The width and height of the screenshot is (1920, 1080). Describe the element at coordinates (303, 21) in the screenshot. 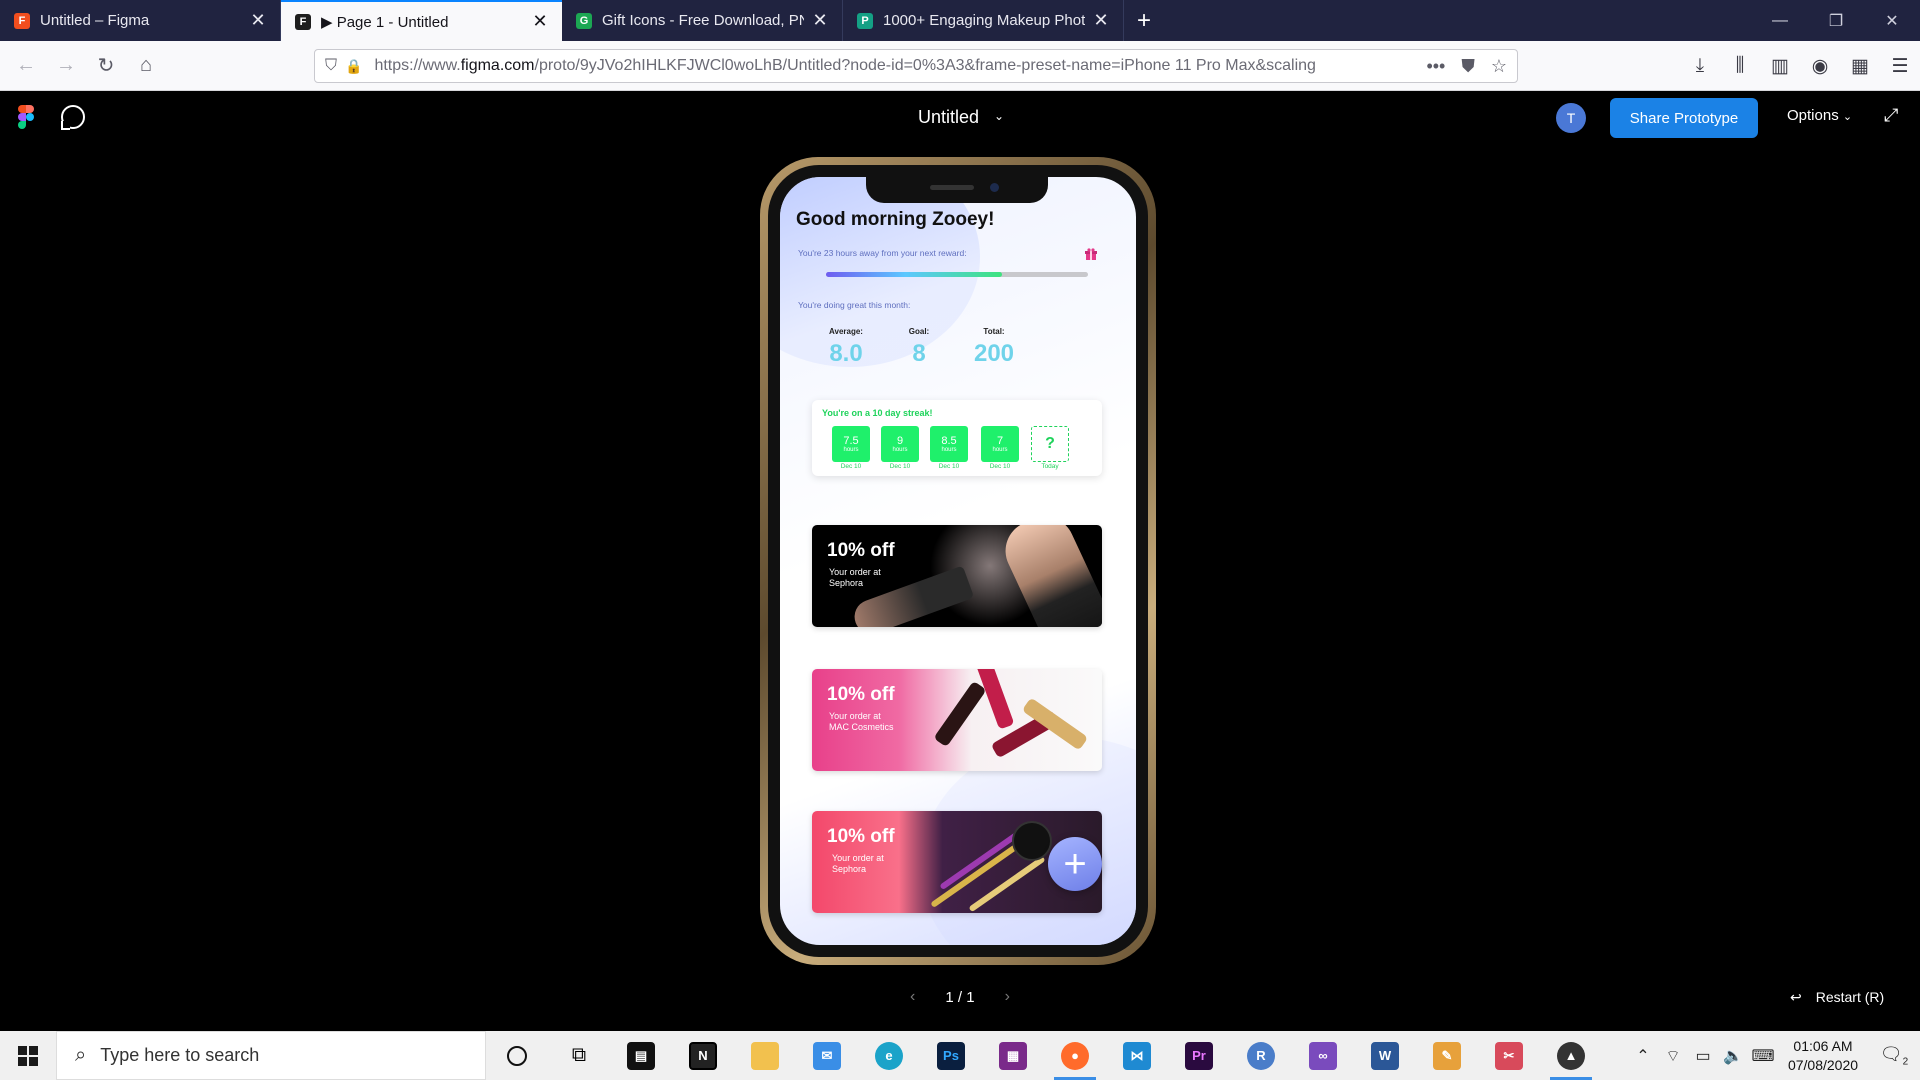

I see `figma-favicon-icon: F` at that location.